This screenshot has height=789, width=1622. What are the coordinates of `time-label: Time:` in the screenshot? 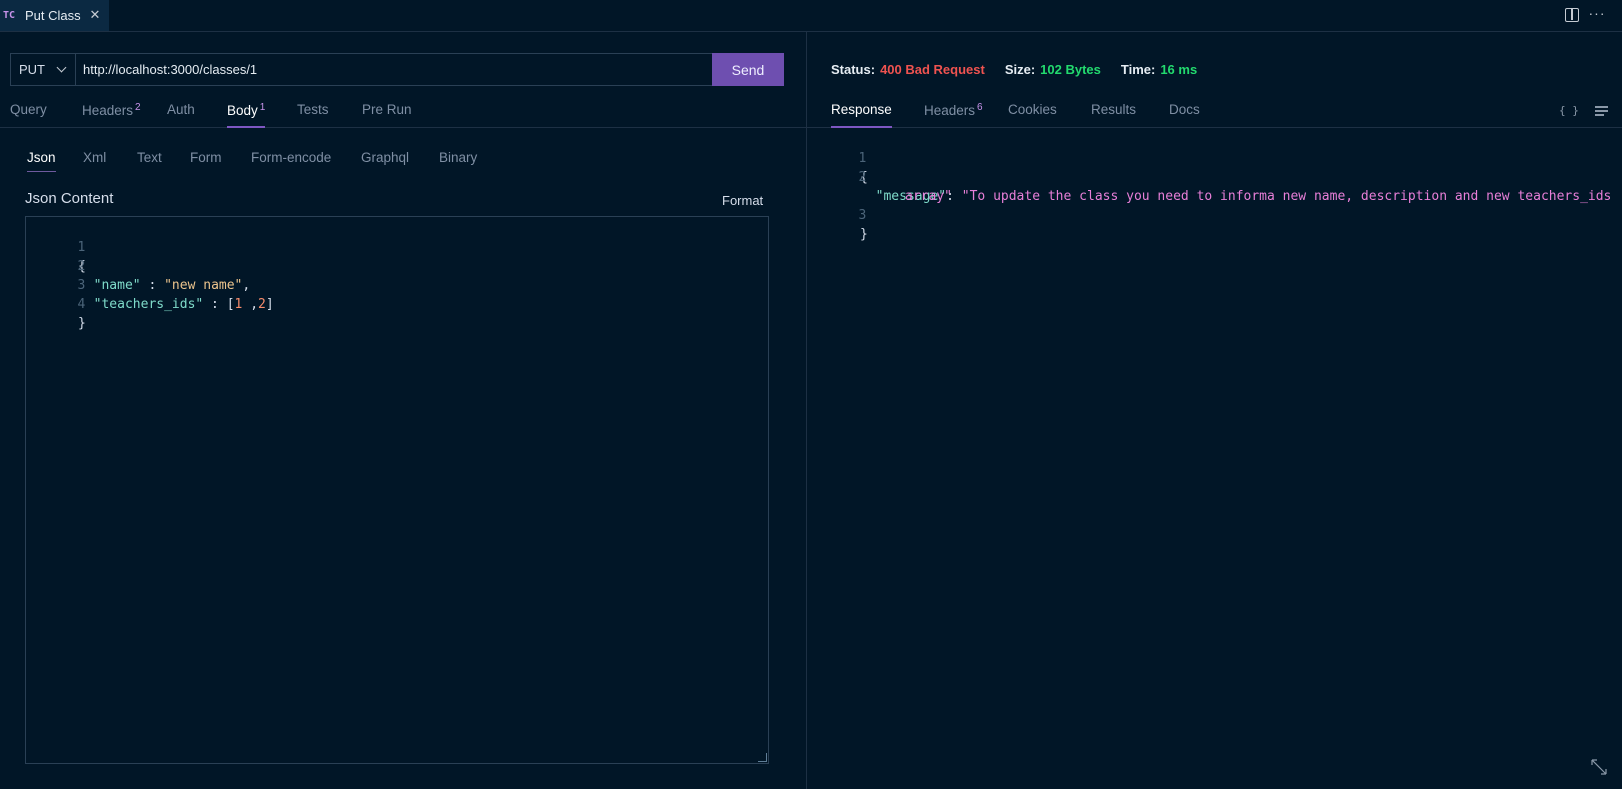 It's located at (1138, 69).